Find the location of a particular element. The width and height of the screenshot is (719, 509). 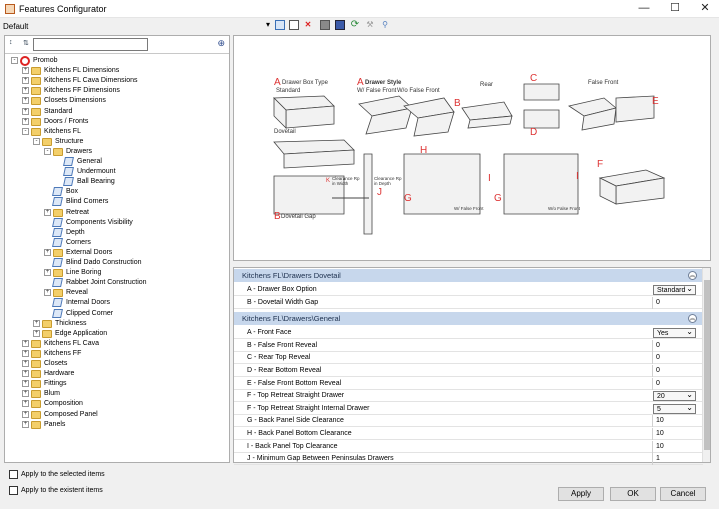

wand-icon: ⚲ is located at coordinates (385, 25).